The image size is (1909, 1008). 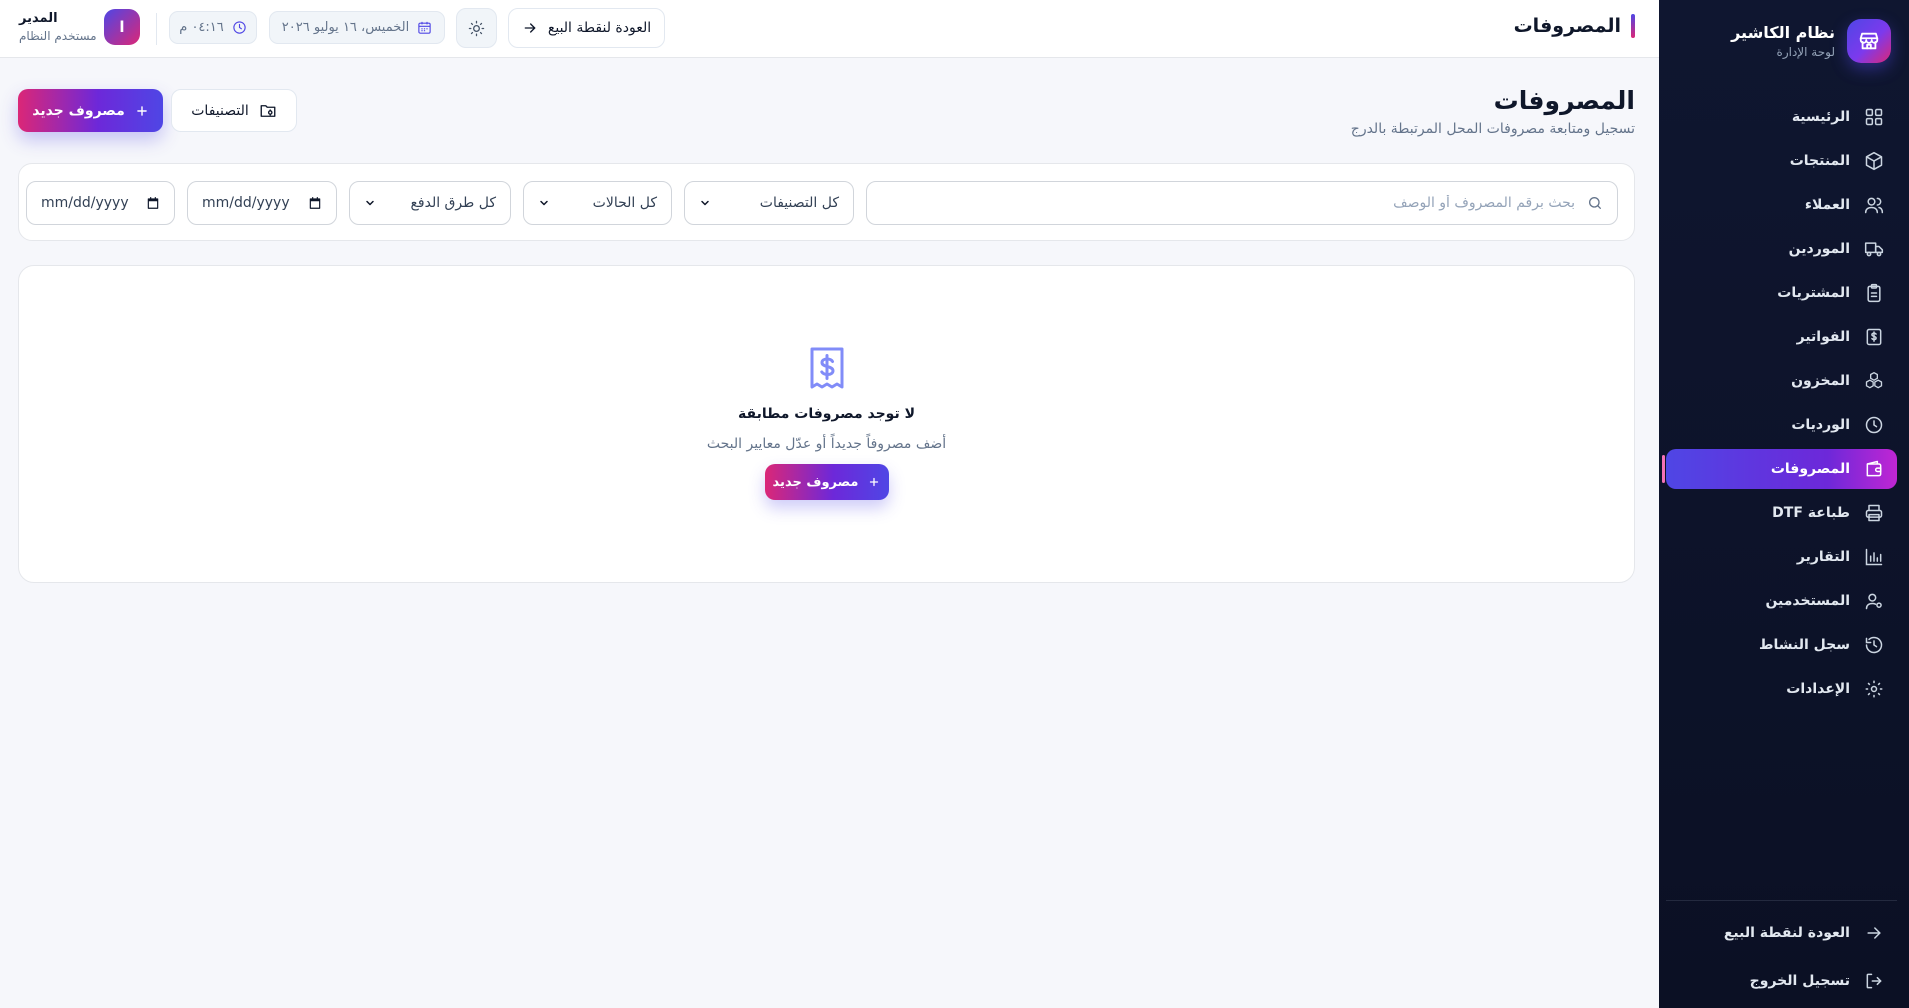 I want to click on brand-subtitle: لوحة الإدارة, so click(x=1805, y=52).